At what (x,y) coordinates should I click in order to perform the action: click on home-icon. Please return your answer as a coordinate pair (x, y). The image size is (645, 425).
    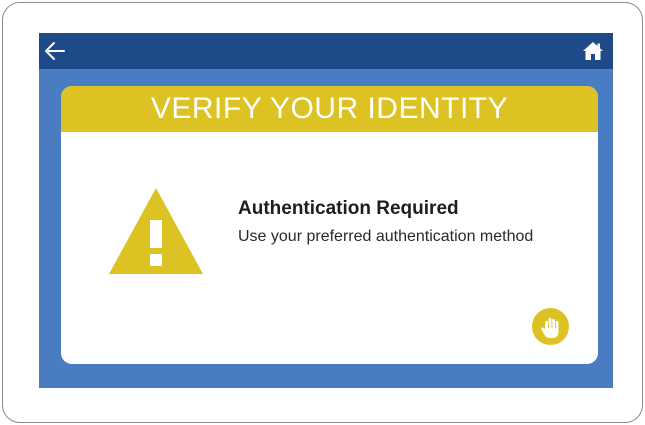
    Looking at the image, I should click on (593, 51).